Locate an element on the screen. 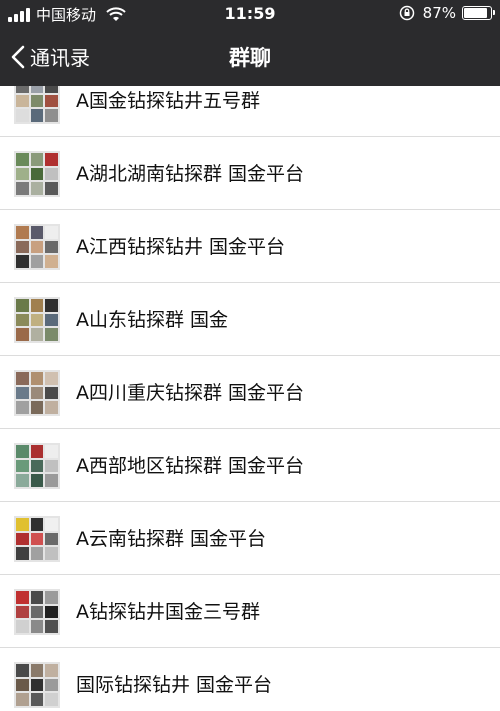 The width and height of the screenshot is (500, 711). group-name: A西部地区钻探群 国金平台 is located at coordinates (190, 466).